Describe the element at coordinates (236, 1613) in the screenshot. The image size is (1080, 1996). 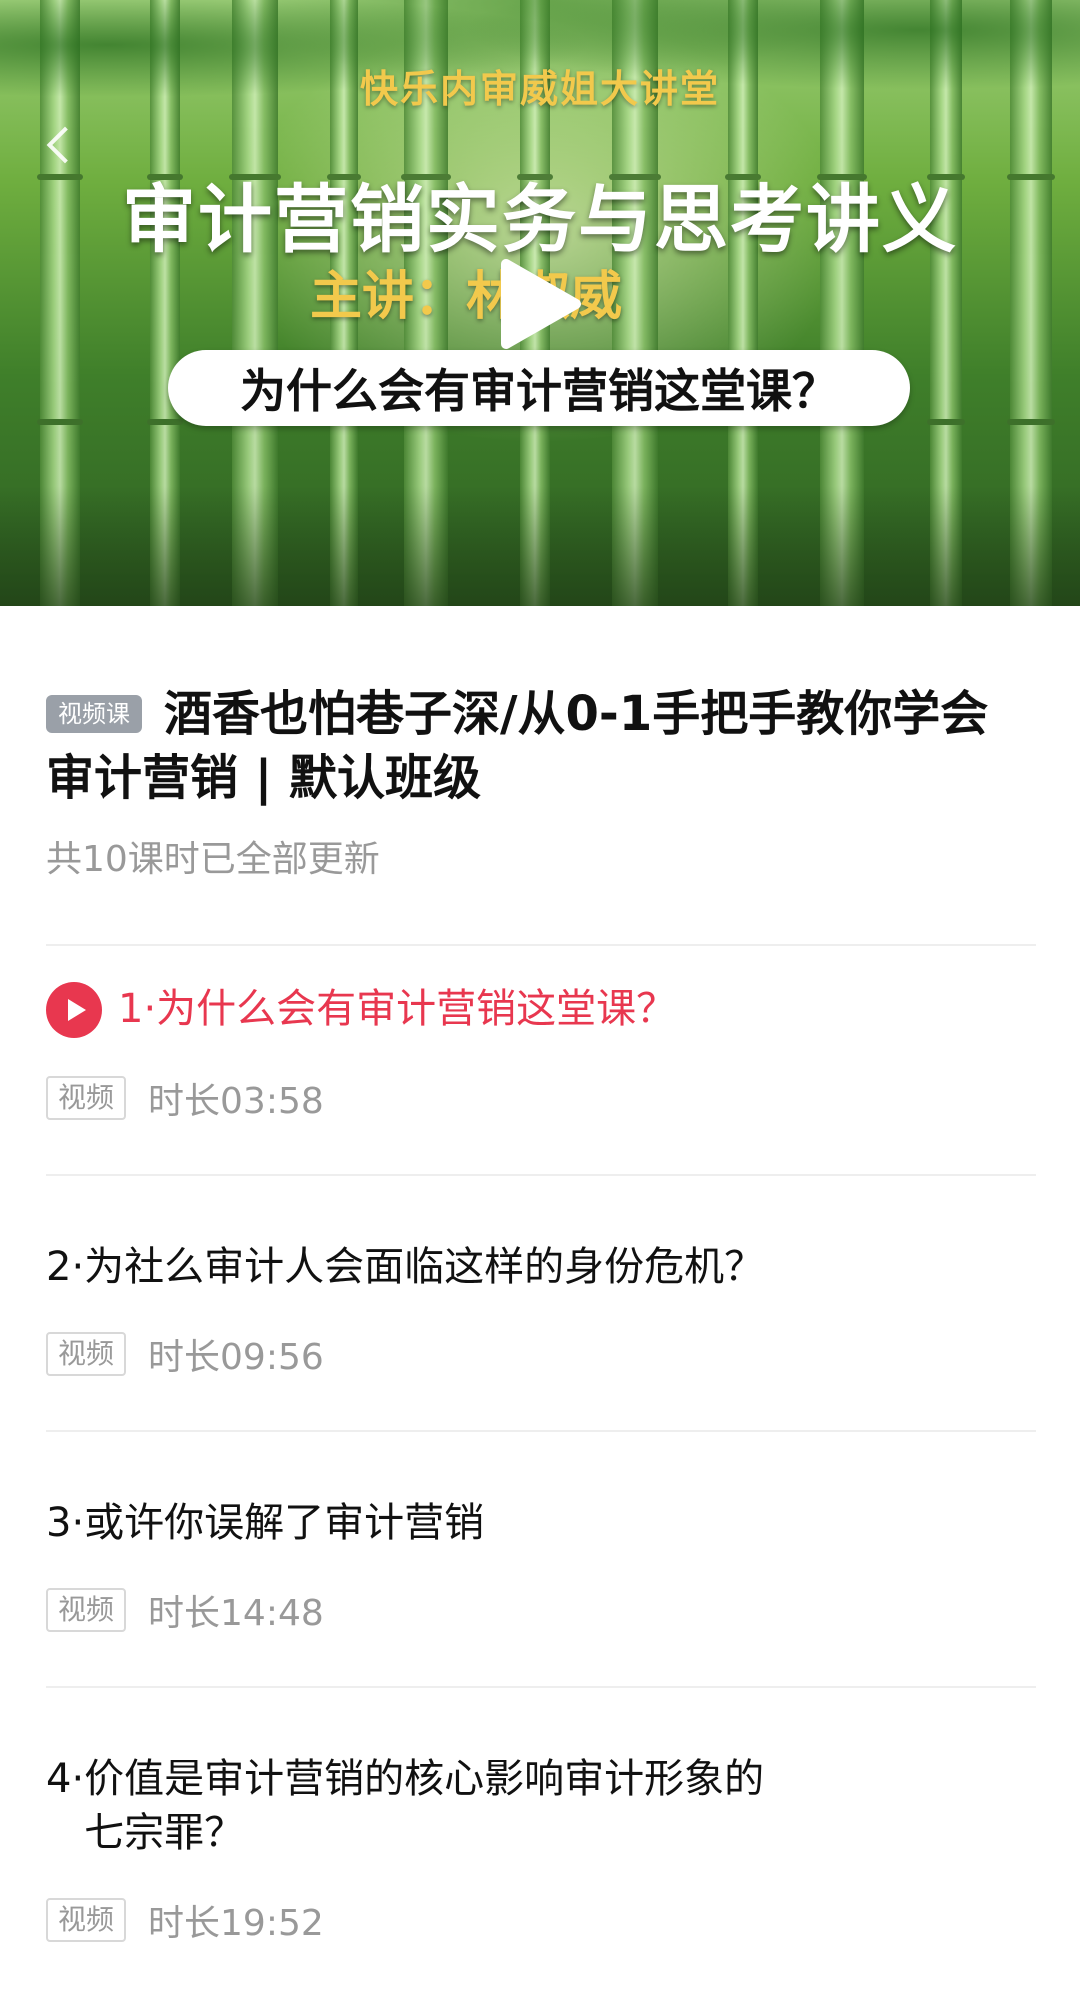
I see `lesson-duration: 时长14:48` at that location.